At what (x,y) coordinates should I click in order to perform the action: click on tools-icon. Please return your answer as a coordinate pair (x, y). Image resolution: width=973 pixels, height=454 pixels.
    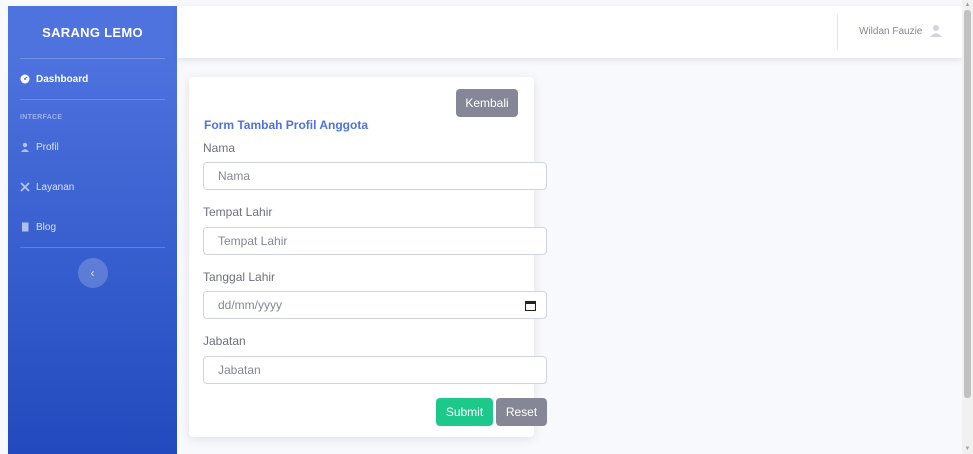
    Looking at the image, I should click on (25, 187).